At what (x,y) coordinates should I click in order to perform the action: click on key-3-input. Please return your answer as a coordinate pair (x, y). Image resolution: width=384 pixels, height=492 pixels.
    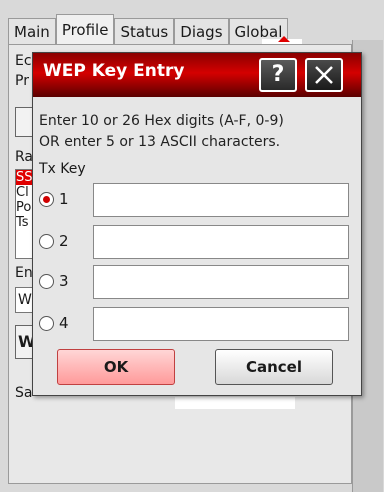
    Looking at the image, I should click on (221, 282).